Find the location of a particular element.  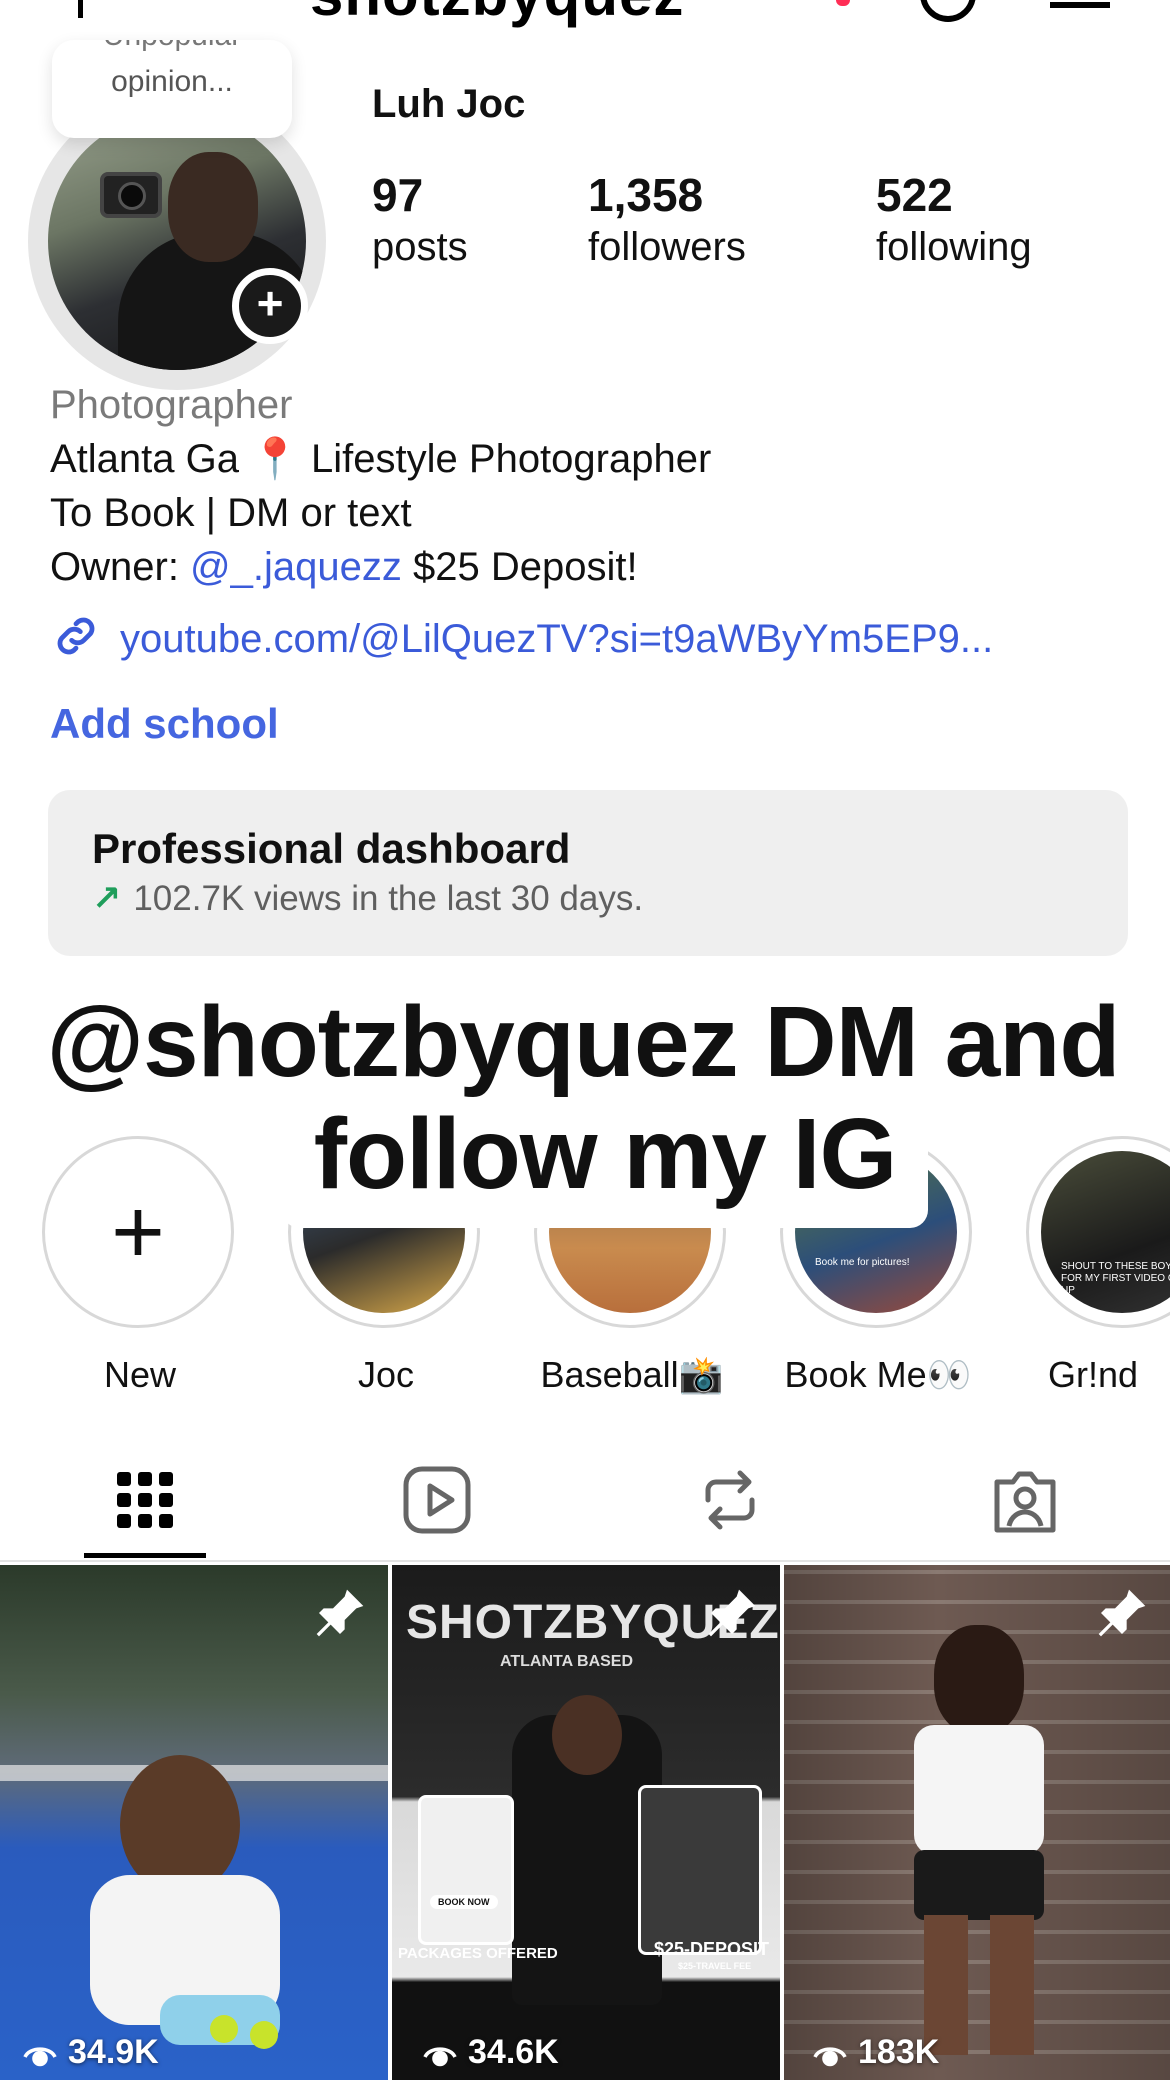

post-tile: 34.9K is located at coordinates (194, 1822).